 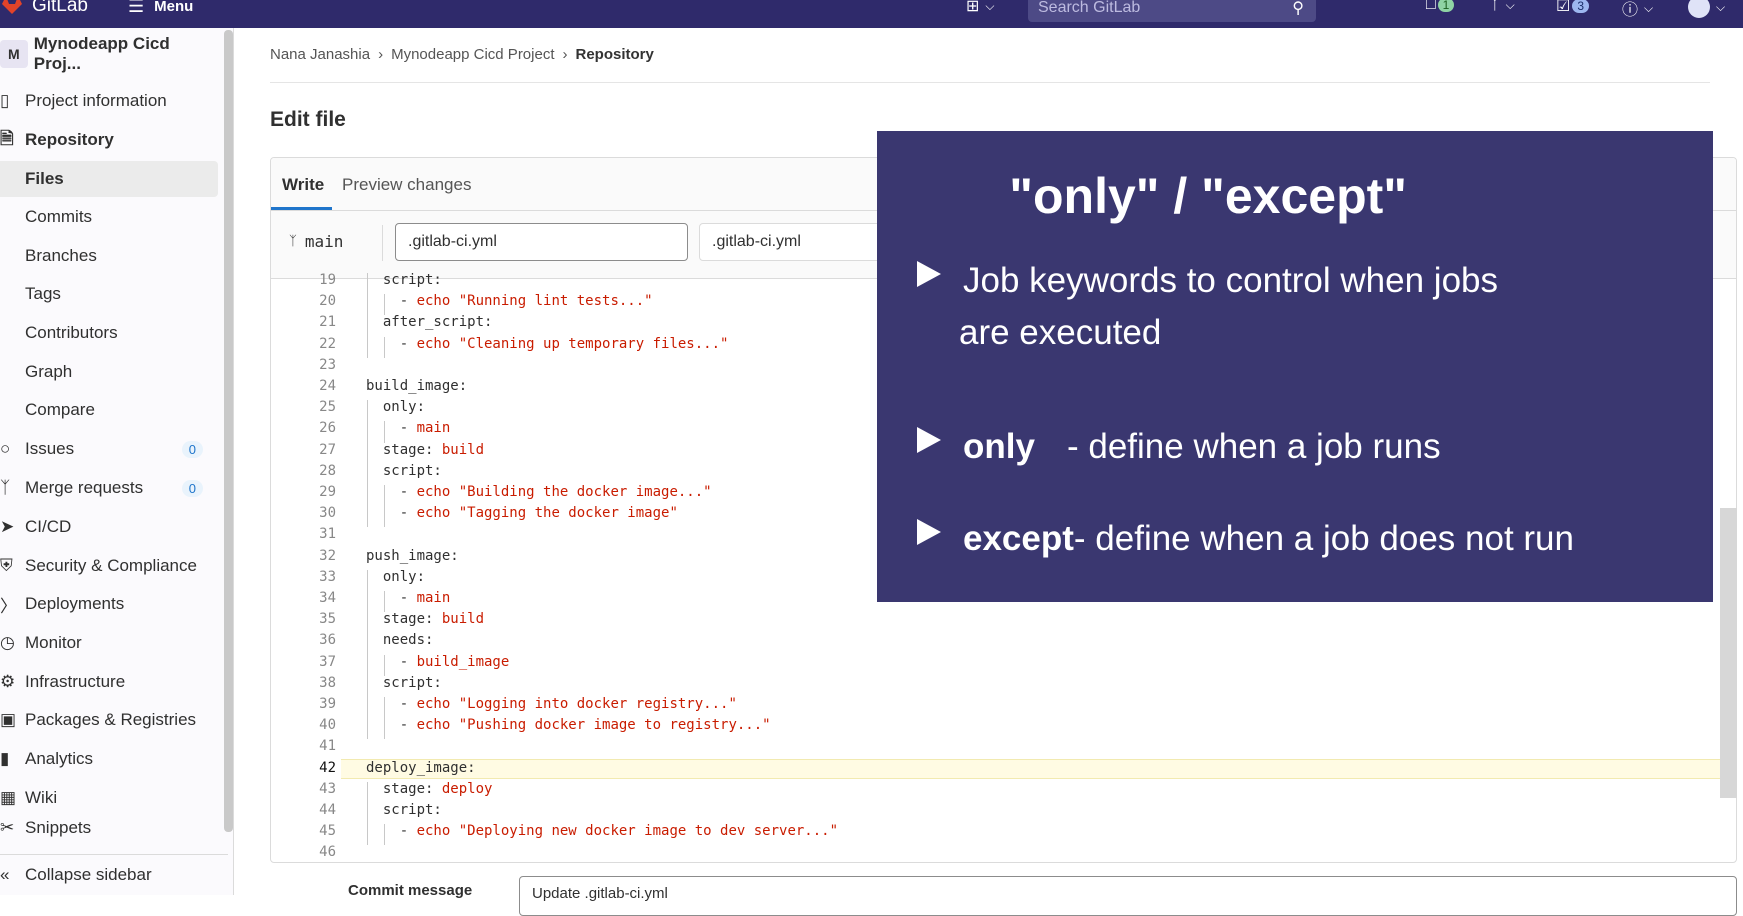 I want to click on sidebar-item-packages: ▣ Packages & Registries, so click(x=110, y=720).